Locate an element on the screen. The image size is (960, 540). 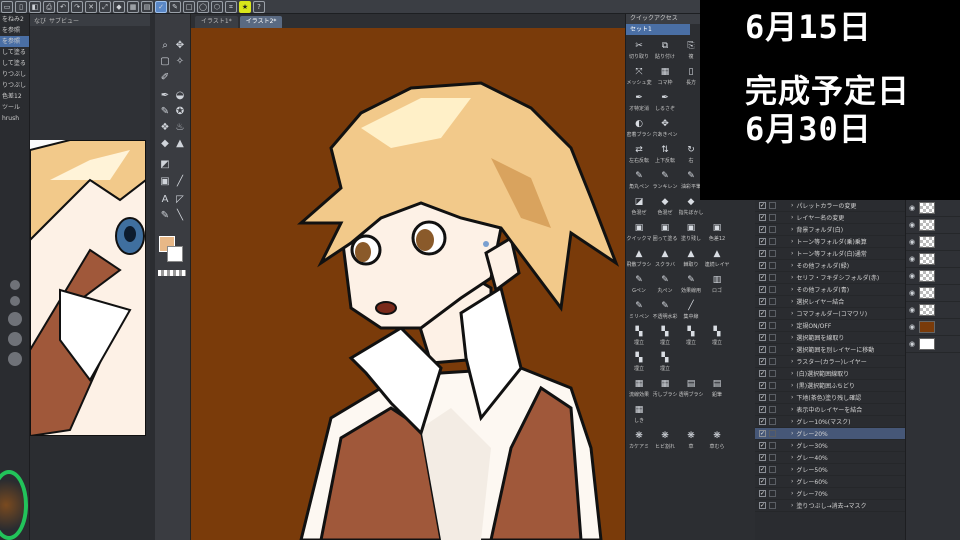
quick-access-item: ▣ クイックマ is located at coordinates (639, 232).